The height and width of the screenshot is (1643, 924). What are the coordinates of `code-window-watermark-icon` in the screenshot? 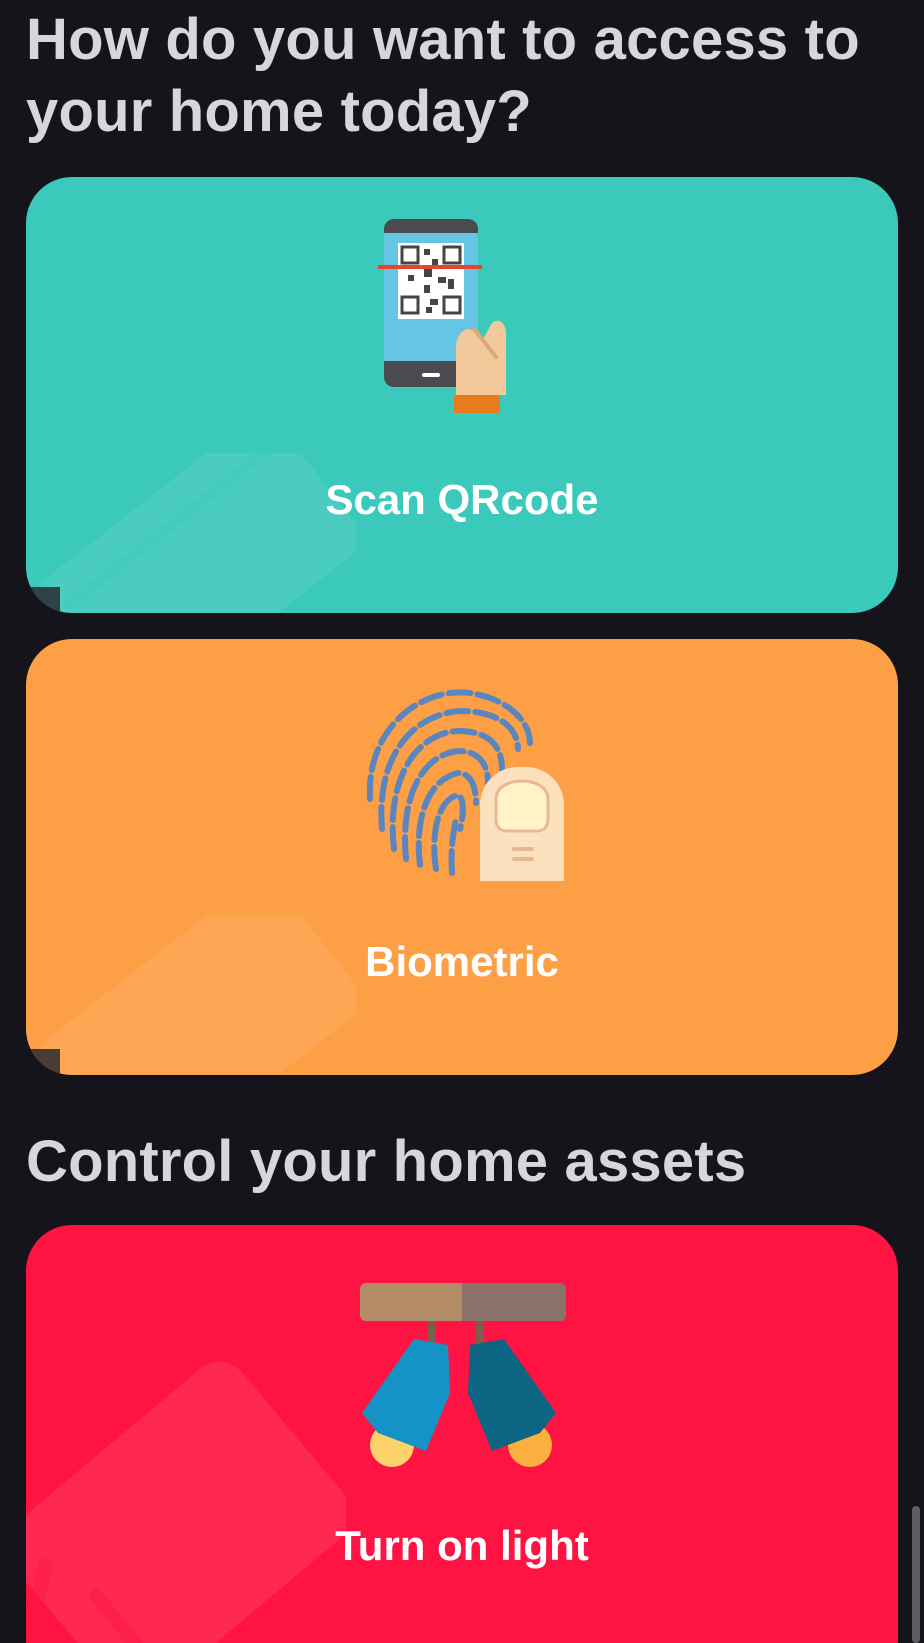 It's located at (186, 1502).